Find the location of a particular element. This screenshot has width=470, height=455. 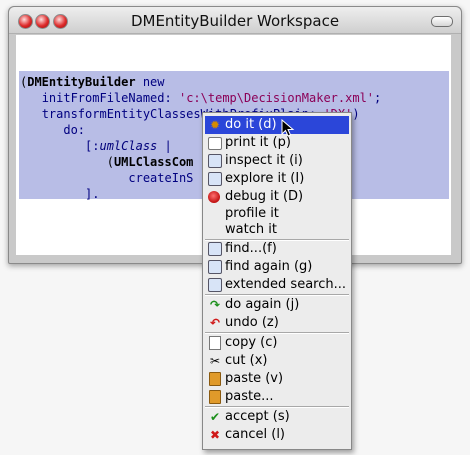

menu-item-label: inspect it (i) is located at coordinates (264, 160).